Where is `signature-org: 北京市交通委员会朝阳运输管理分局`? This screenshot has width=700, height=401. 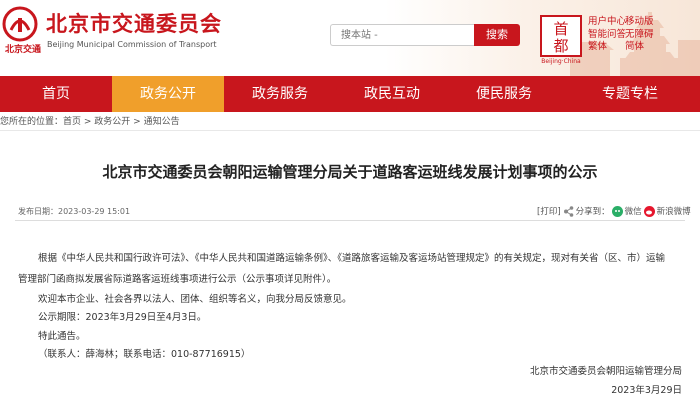 signature-org: 北京市交通委员会朝阳运输管理分局 is located at coordinates (605, 371).